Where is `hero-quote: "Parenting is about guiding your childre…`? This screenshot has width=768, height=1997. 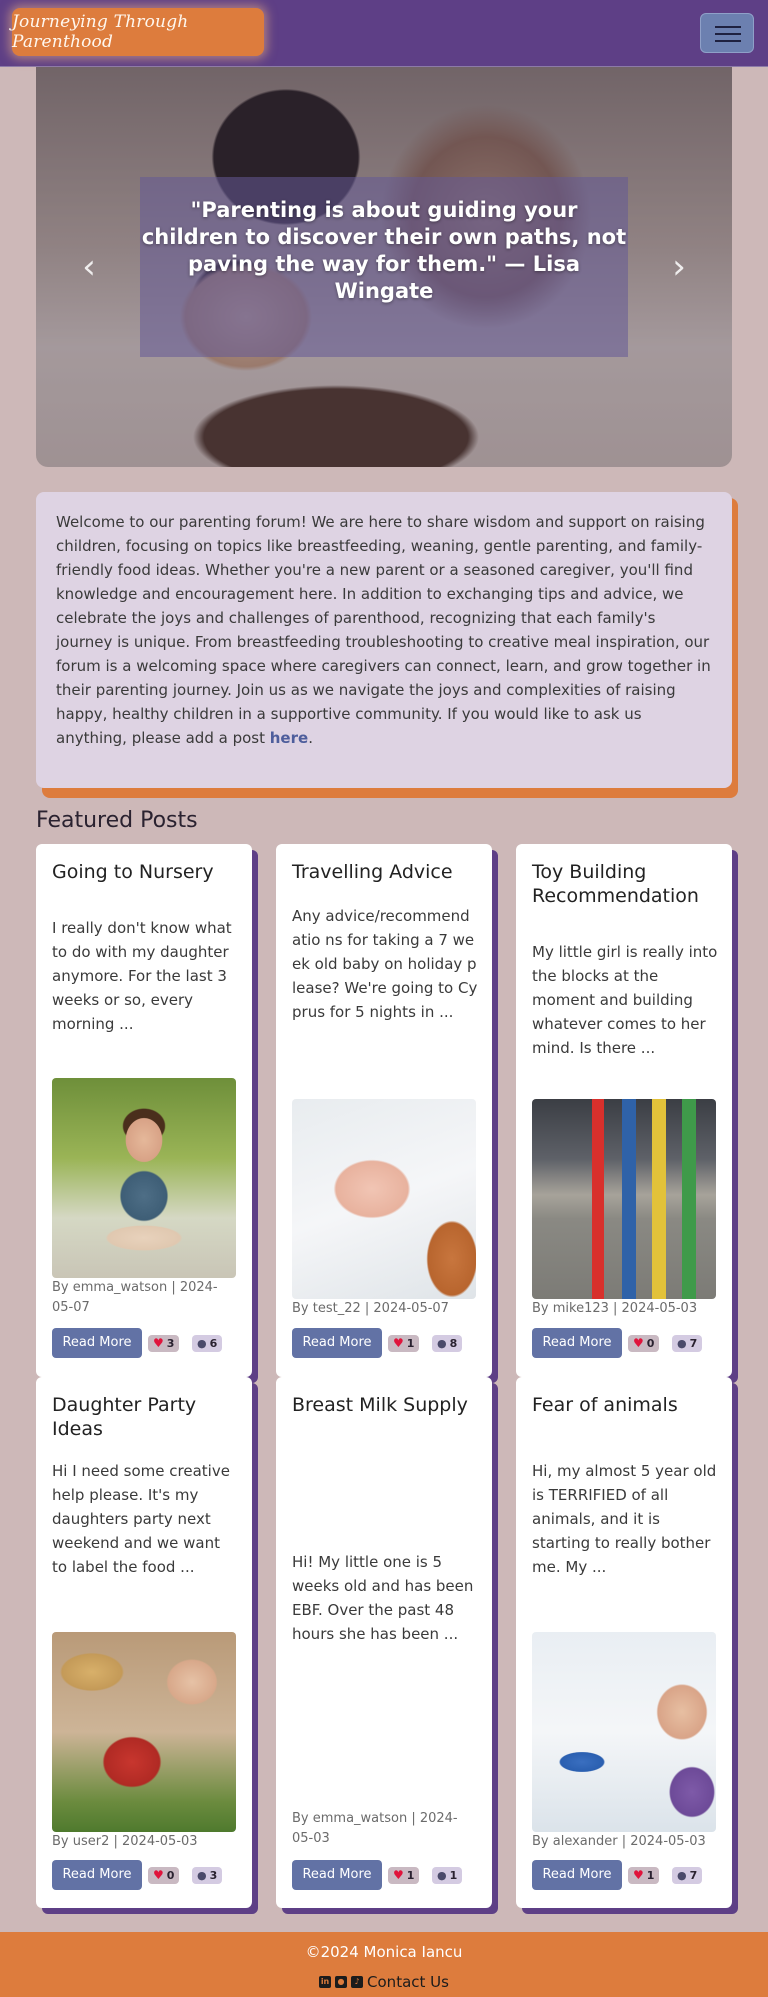
hero-quote: "Parenting is about guiding your childre… is located at coordinates (384, 250).